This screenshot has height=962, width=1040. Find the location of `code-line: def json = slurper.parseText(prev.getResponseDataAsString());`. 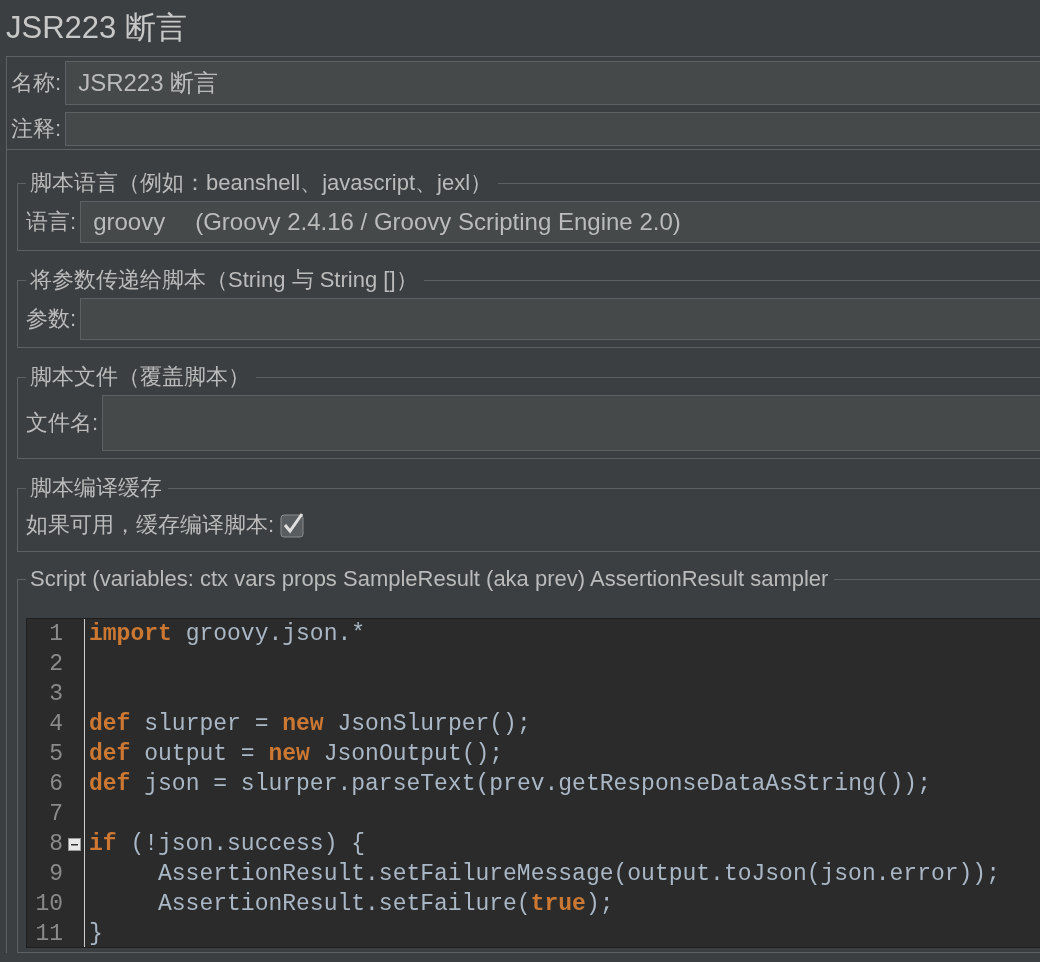

code-line: def json = slurper.parseText(prev.getResponseDataAsString()); is located at coordinates (510, 784).